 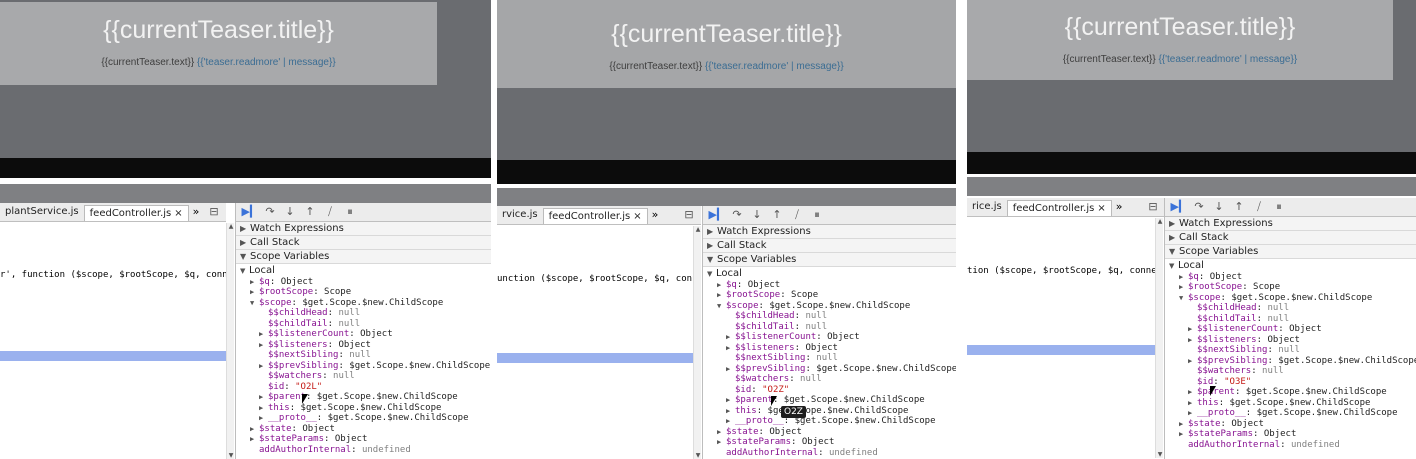 What do you see at coordinates (829, 274) in the screenshot?
I see `local-scope-header: ▼ Local` at bounding box center [829, 274].